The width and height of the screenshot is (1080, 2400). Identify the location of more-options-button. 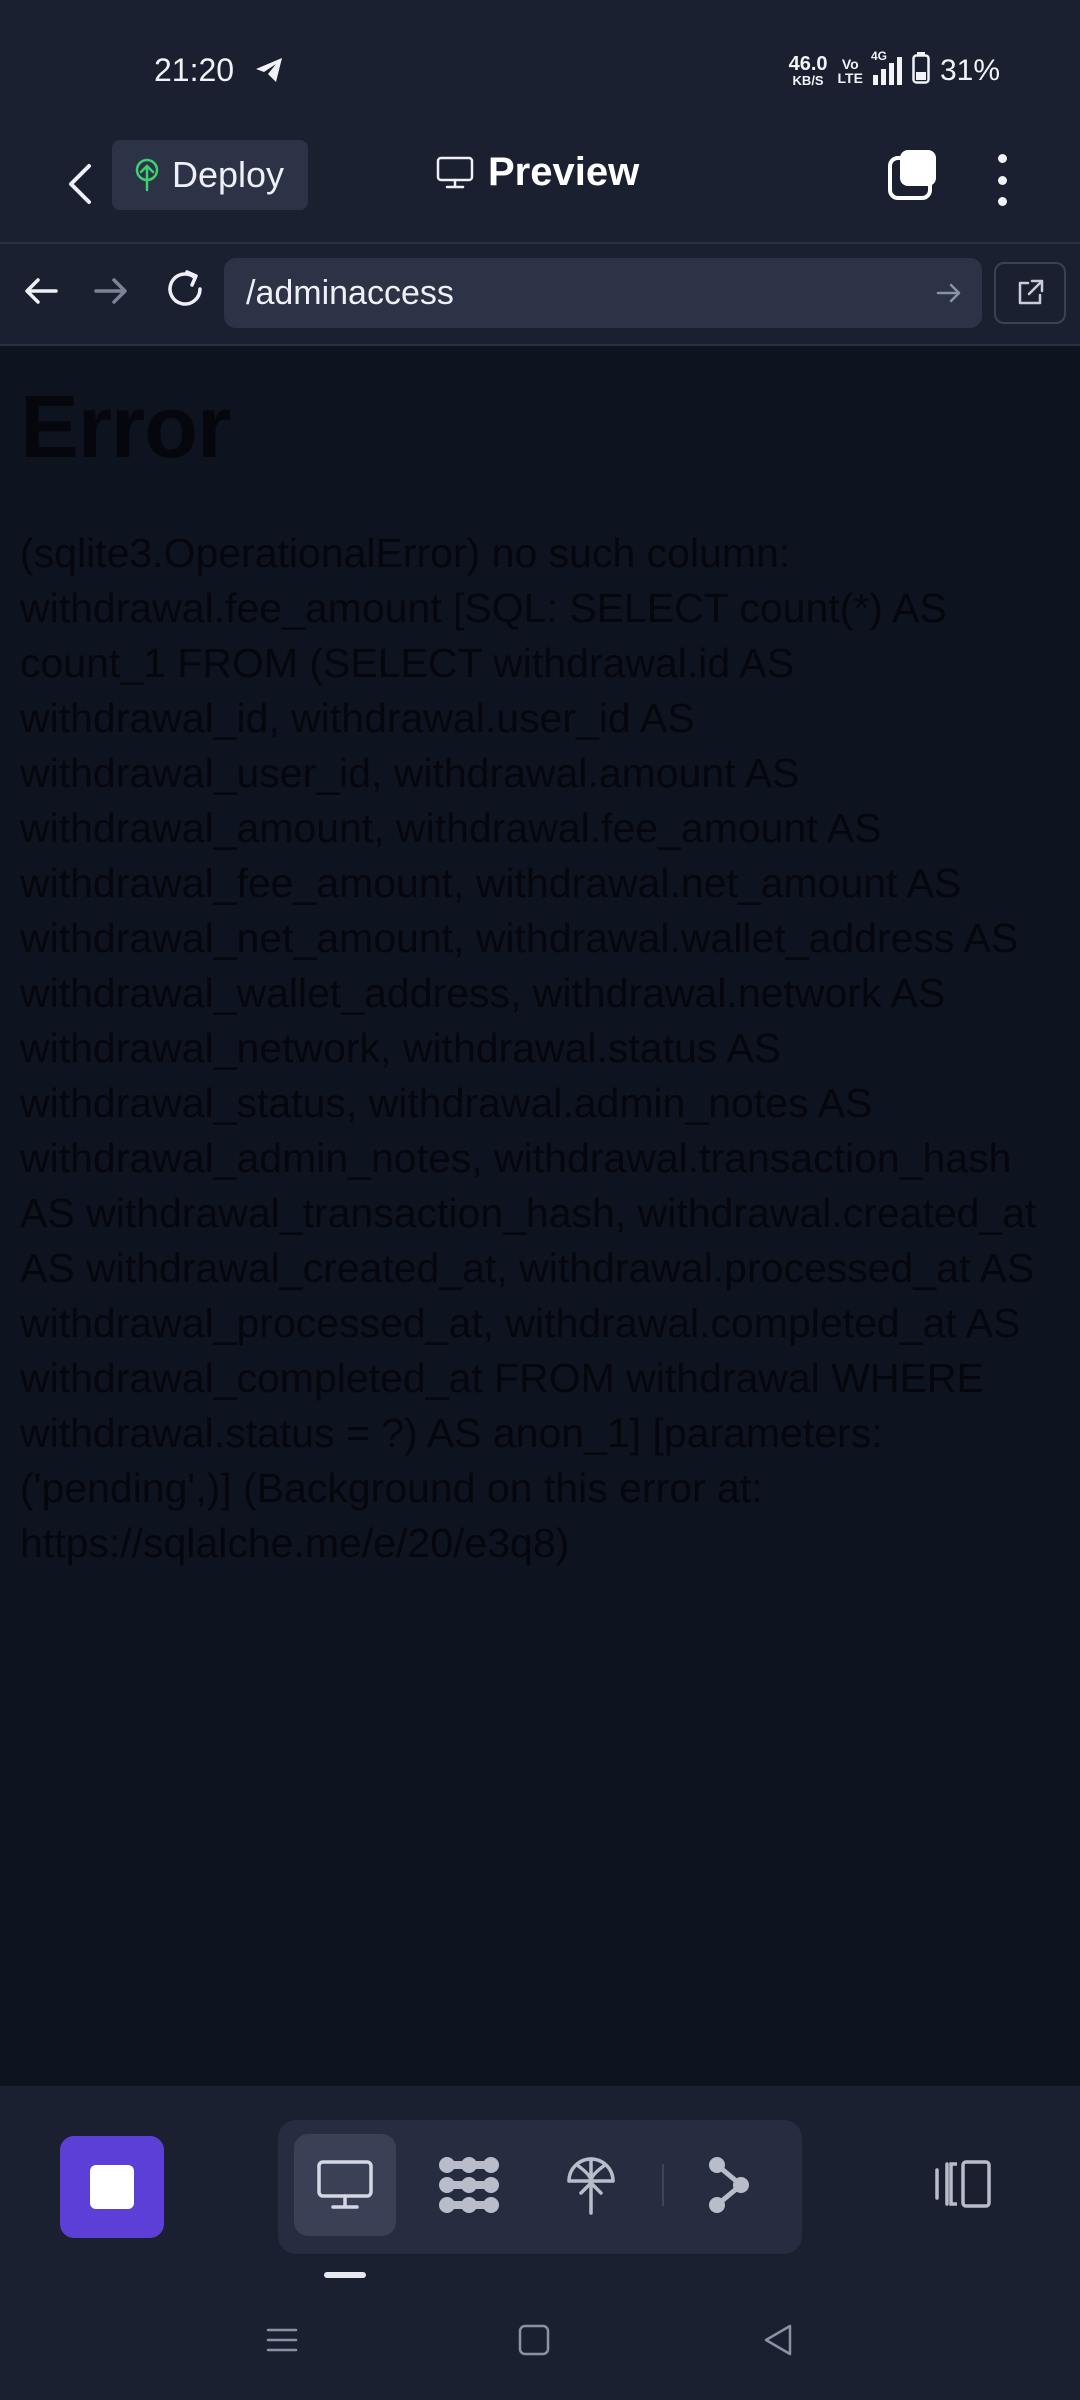
(1002, 180).